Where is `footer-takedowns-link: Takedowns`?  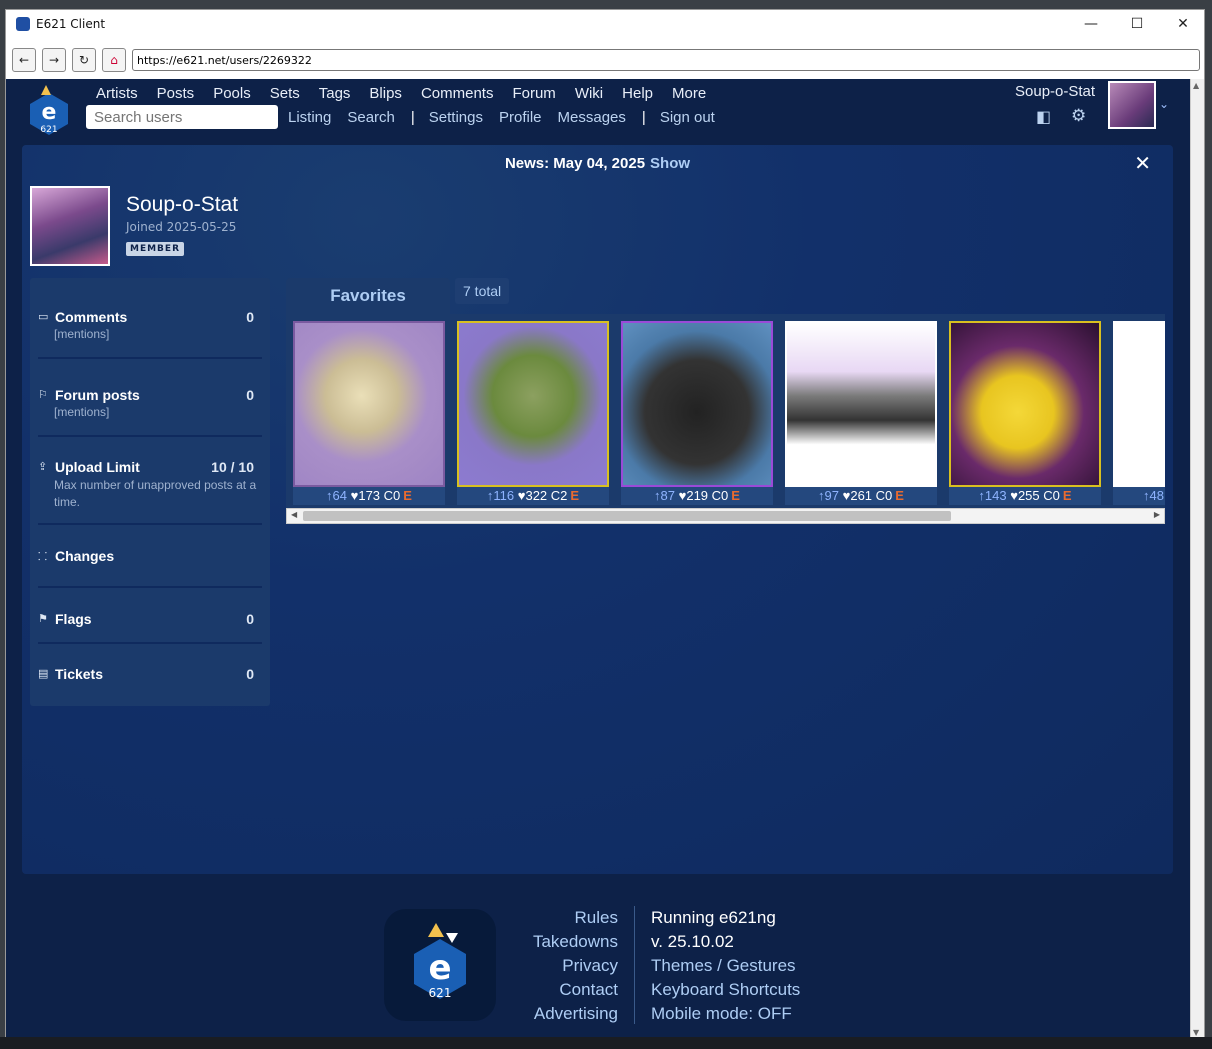 footer-takedowns-link: Takedowns is located at coordinates (532, 942).